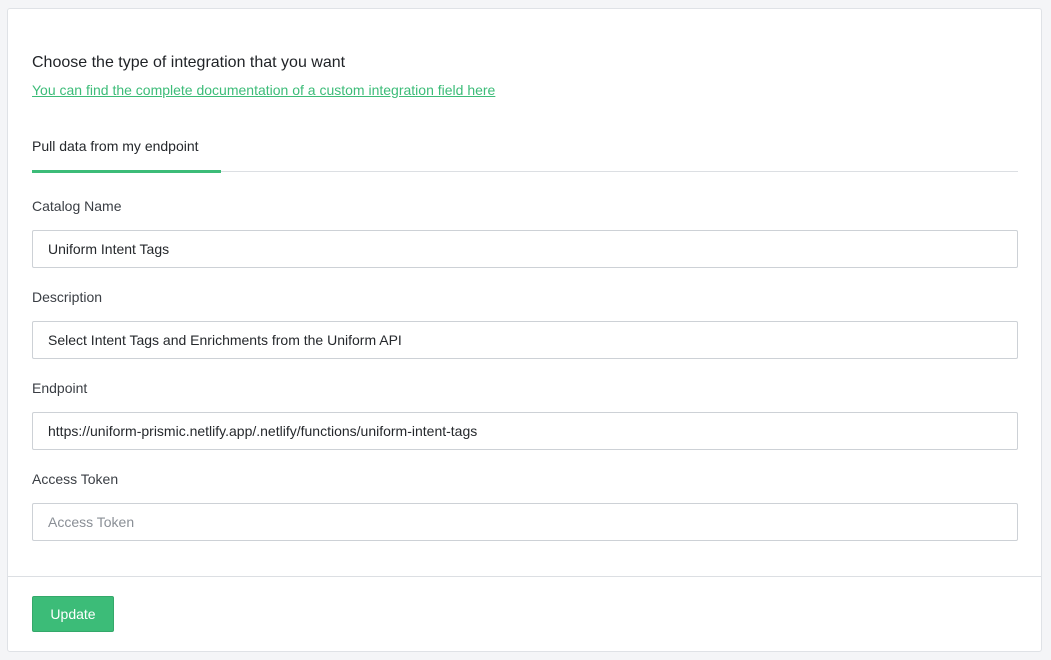  Describe the element at coordinates (525, 151) in the screenshot. I see `integration-type-tabs: Pull data from my endpoint` at that location.